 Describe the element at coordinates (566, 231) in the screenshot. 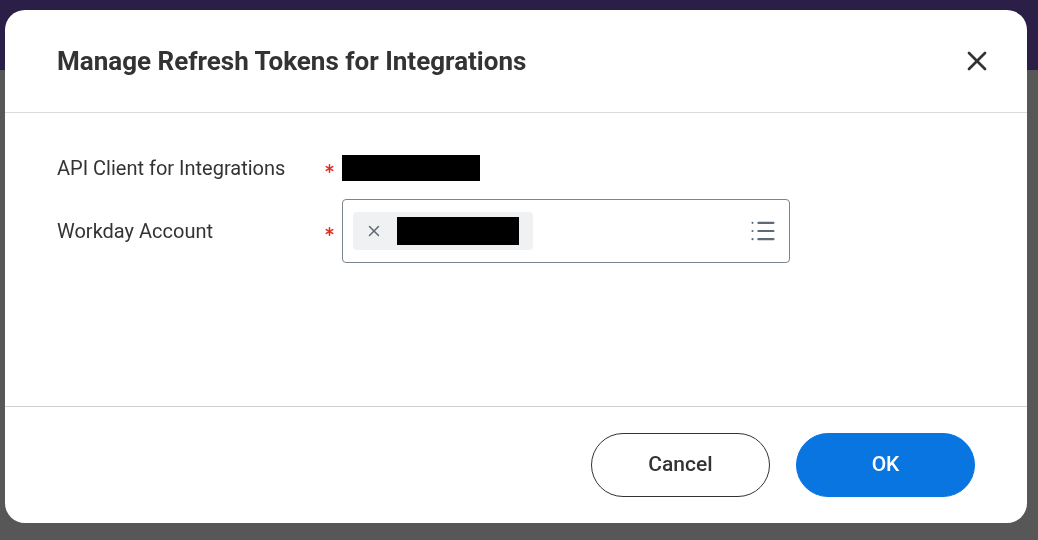

I see `account-field` at that location.